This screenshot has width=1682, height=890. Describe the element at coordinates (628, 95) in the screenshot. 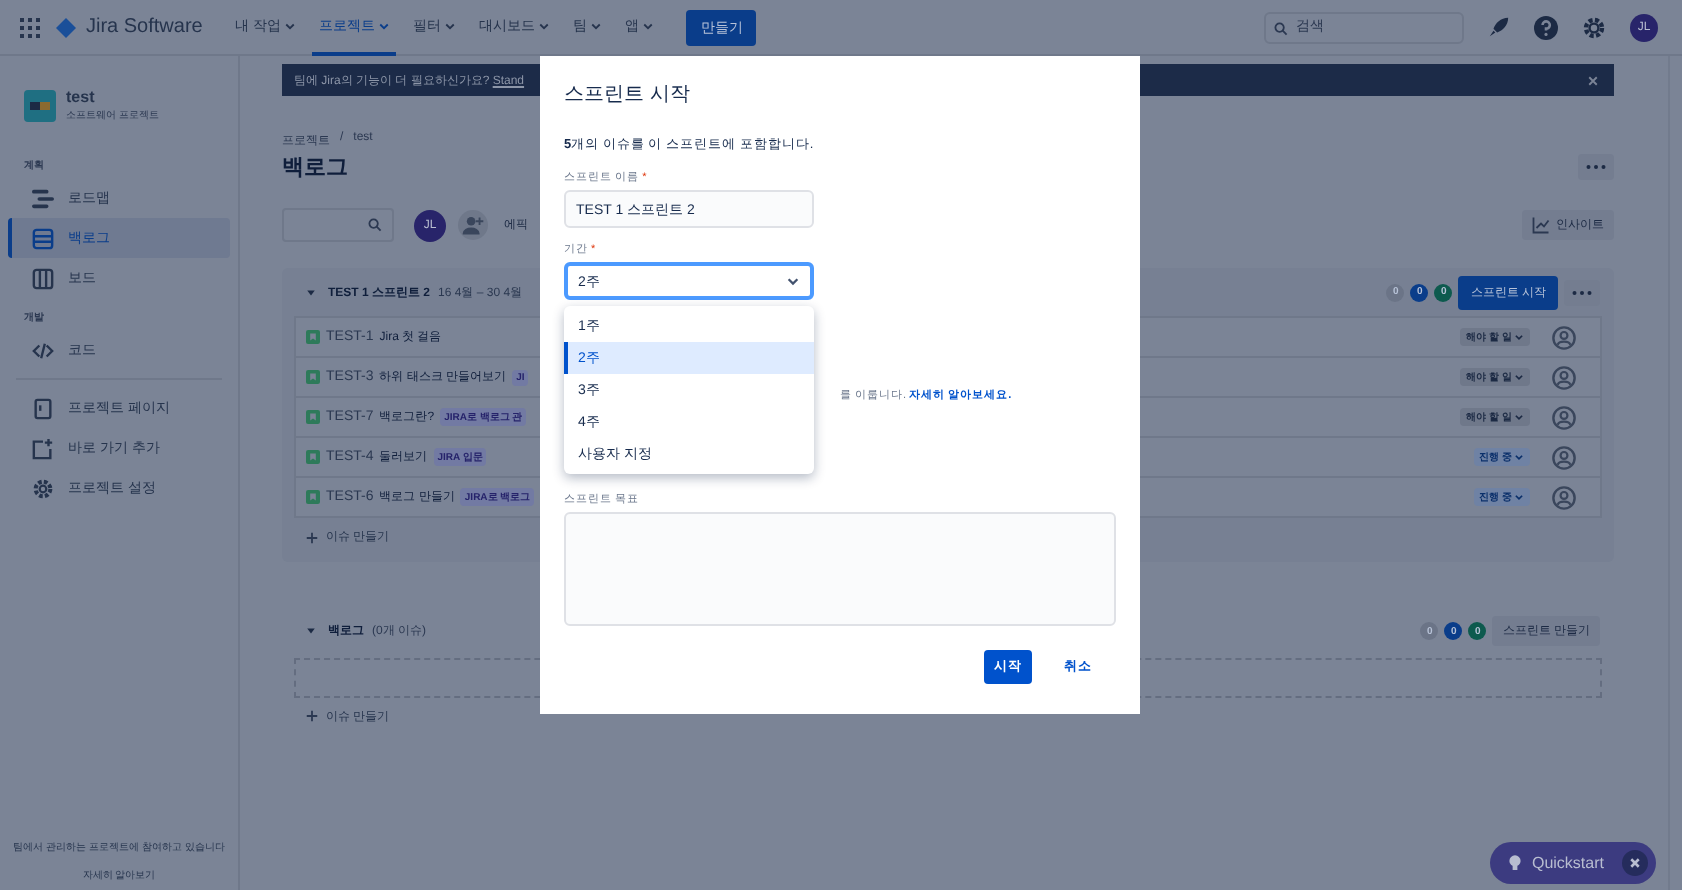

I see `dialog-title: 스프린트 시작` at that location.